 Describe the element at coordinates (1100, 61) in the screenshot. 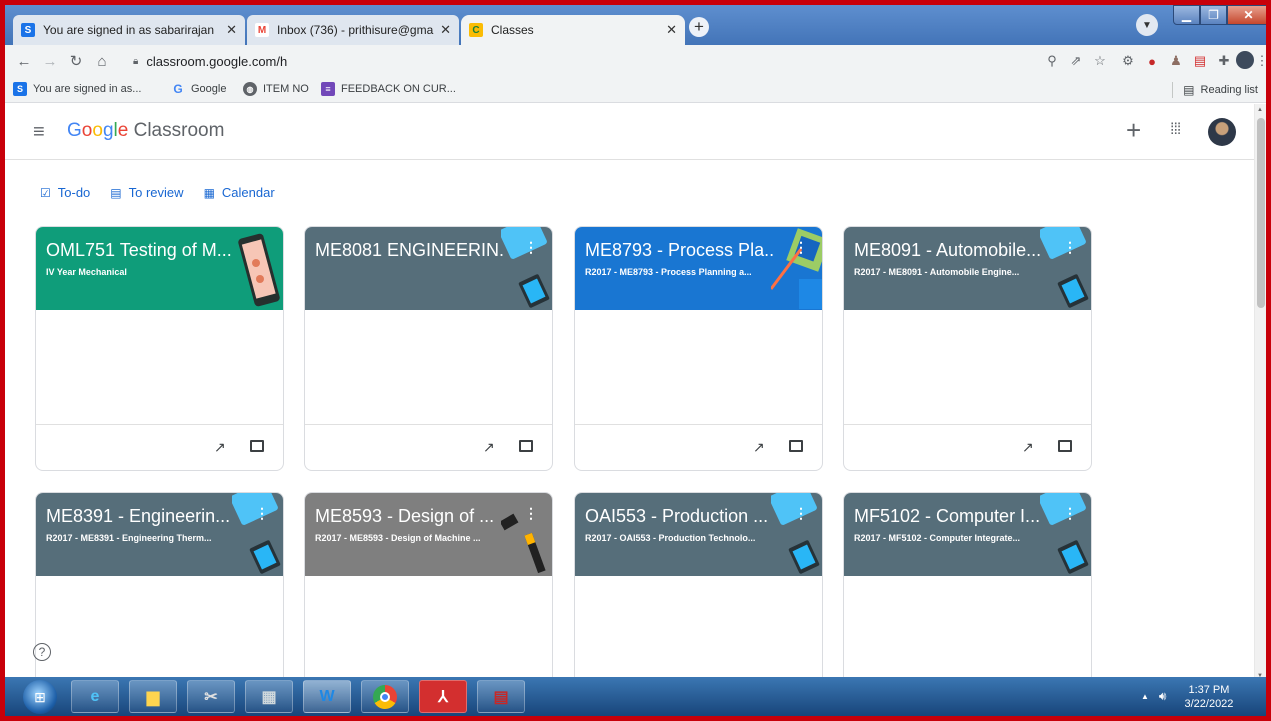

I see `bookmark-star-icon: ☆` at that location.